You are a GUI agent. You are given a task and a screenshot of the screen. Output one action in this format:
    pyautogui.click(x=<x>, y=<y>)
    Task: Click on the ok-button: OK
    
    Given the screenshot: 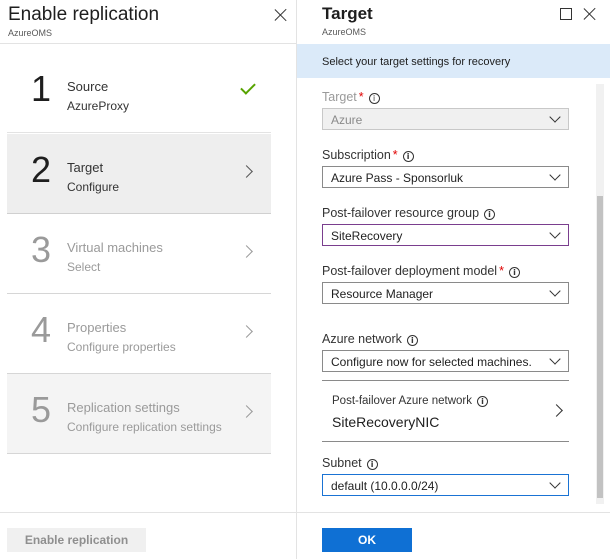 What is the action you would take?
    pyautogui.click(x=367, y=540)
    